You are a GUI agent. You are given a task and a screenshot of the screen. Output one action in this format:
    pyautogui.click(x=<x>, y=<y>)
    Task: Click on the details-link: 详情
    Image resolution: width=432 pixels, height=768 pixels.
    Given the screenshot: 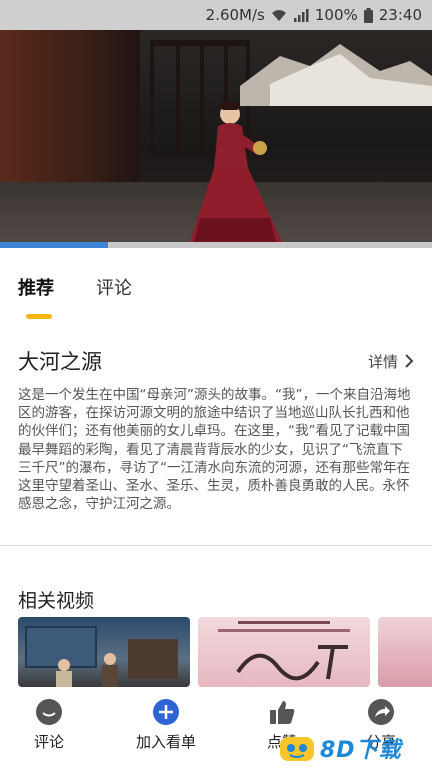 What is the action you would take?
    pyautogui.click(x=391, y=361)
    